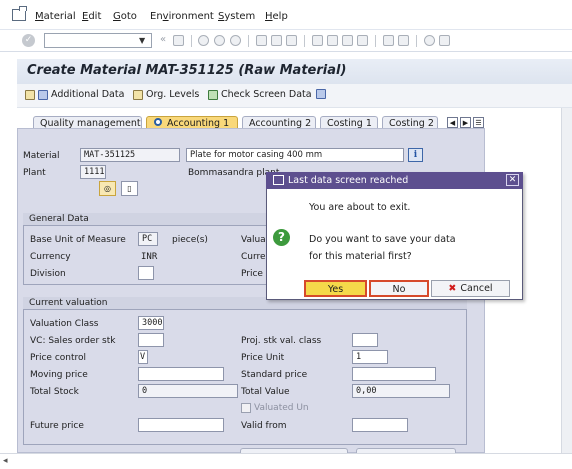 This screenshot has width=572, height=469. I want to click on new-session-icon, so click(388, 40).